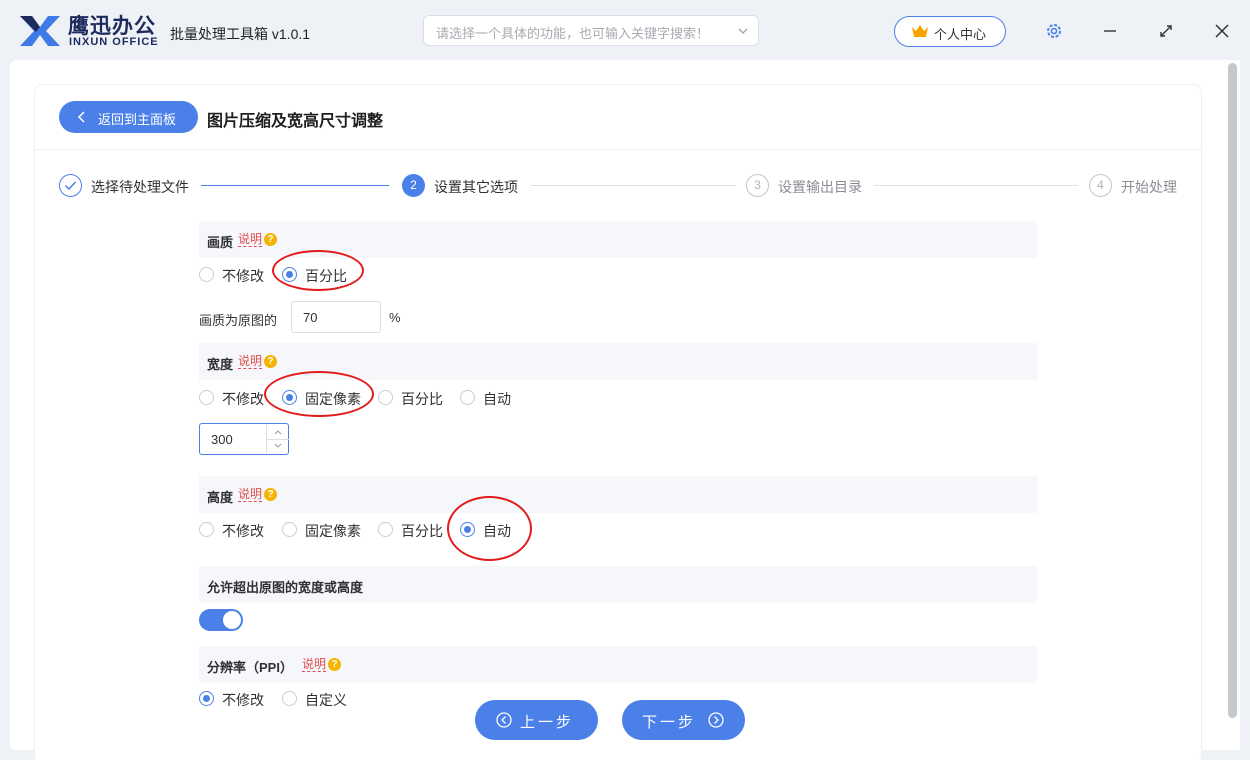 Image resolution: width=1250 pixels, height=760 pixels. Describe the element at coordinates (250, 362) in the screenshot. I see `width-help-link: 说明` at that location.